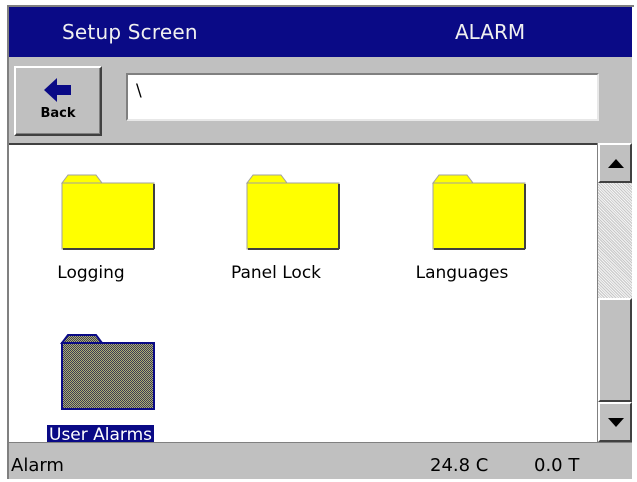  Describe the element at coordinates (462, 273) in the screenshot. I see `folder-label: Languages` at that location.